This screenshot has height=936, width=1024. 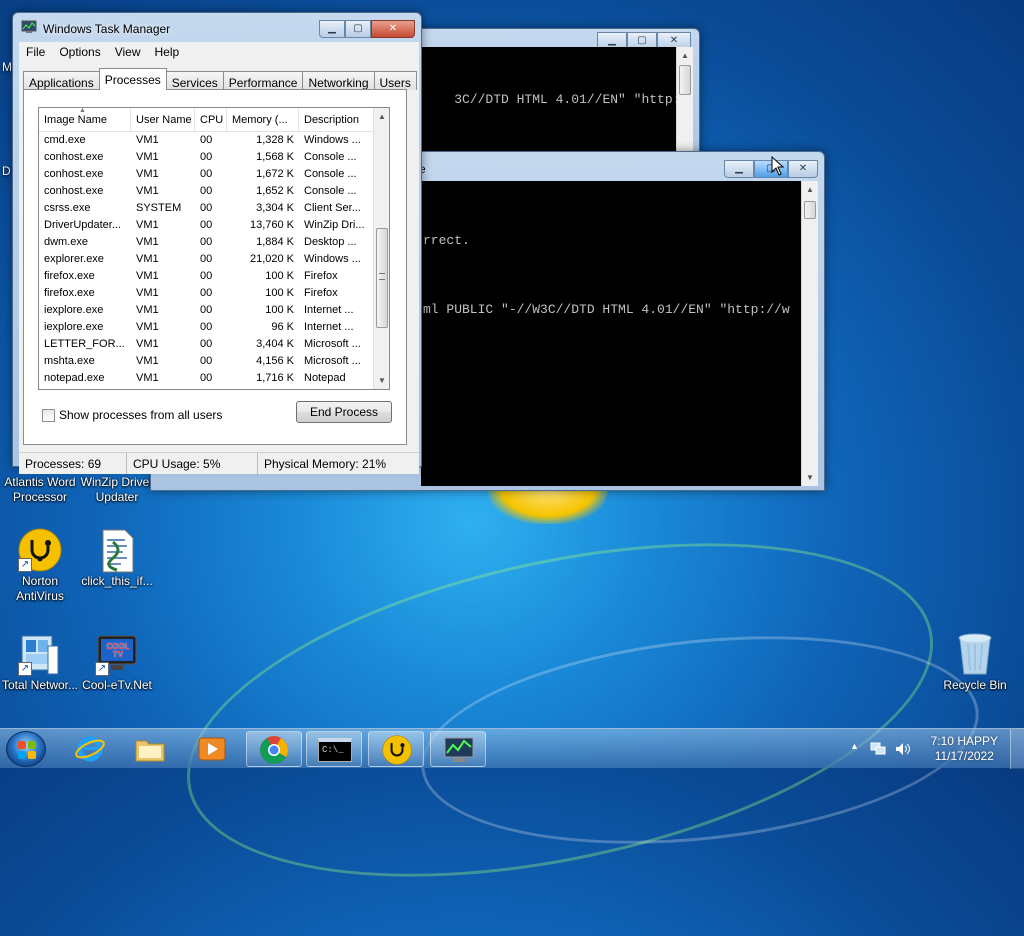 I want to click on script-file-icon, so click(x=117, y=550).